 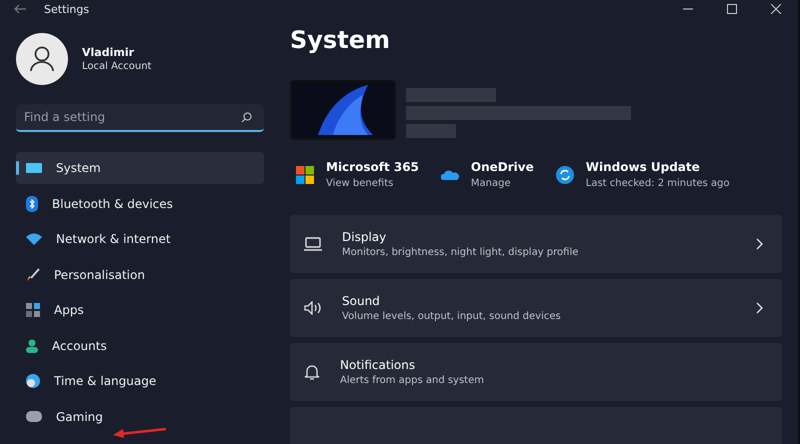 What do you see at coordinates (32, 204) in the screenshot?
I see `bluetooth-icon` at bounding box center [32, 204].